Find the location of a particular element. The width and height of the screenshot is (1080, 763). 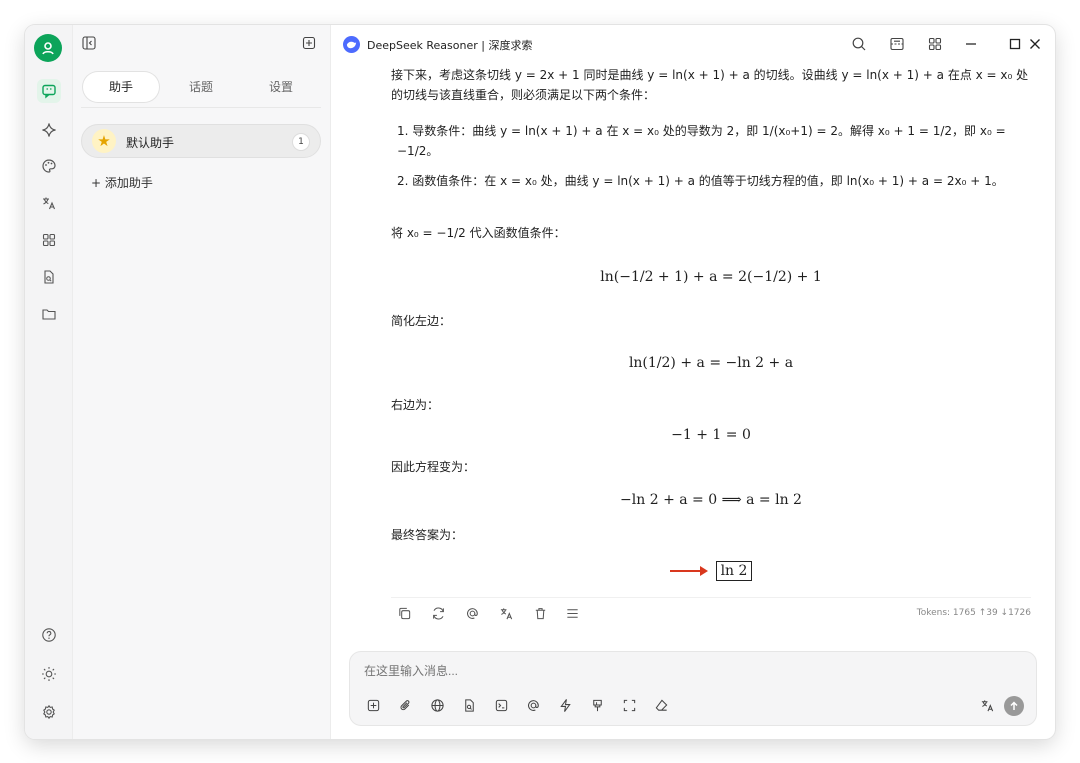

simplify-left-label: 简化左边： is located at coordinates (421, 321).